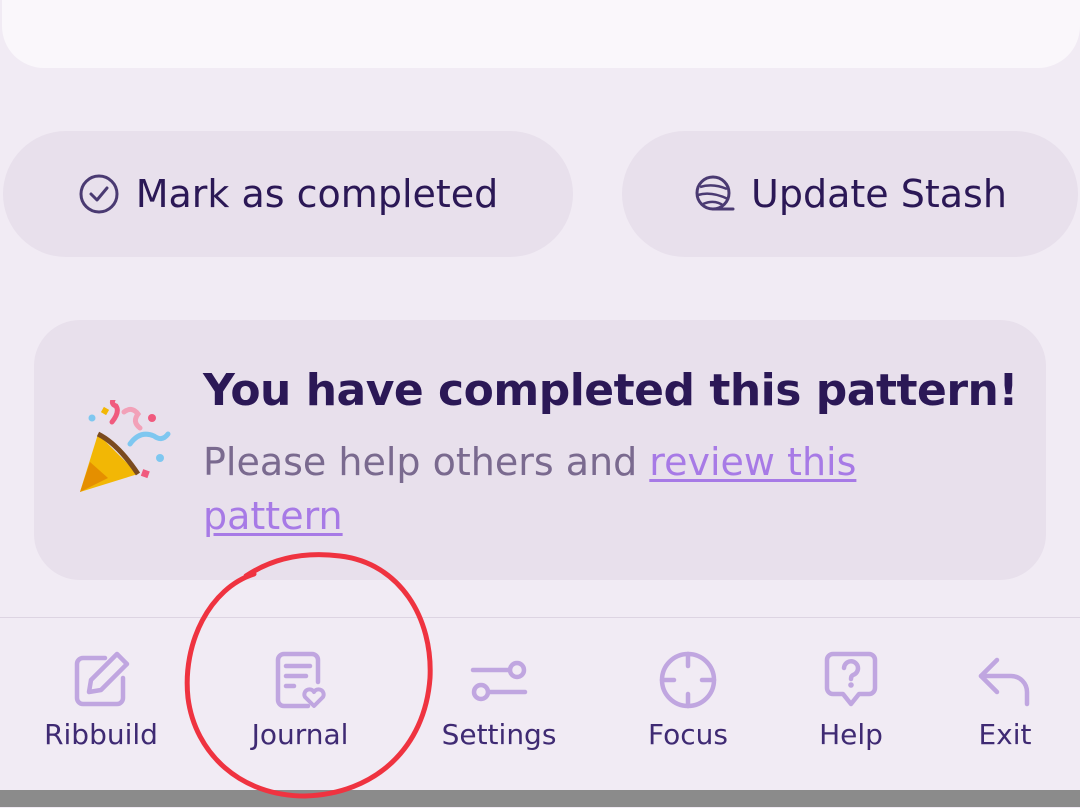 This screenshot has width=1080, height=808. What do you see at coordinates (715, 193) in the screenshot?
I see `yarn-ball-icon` at bounding box center [715, 193].